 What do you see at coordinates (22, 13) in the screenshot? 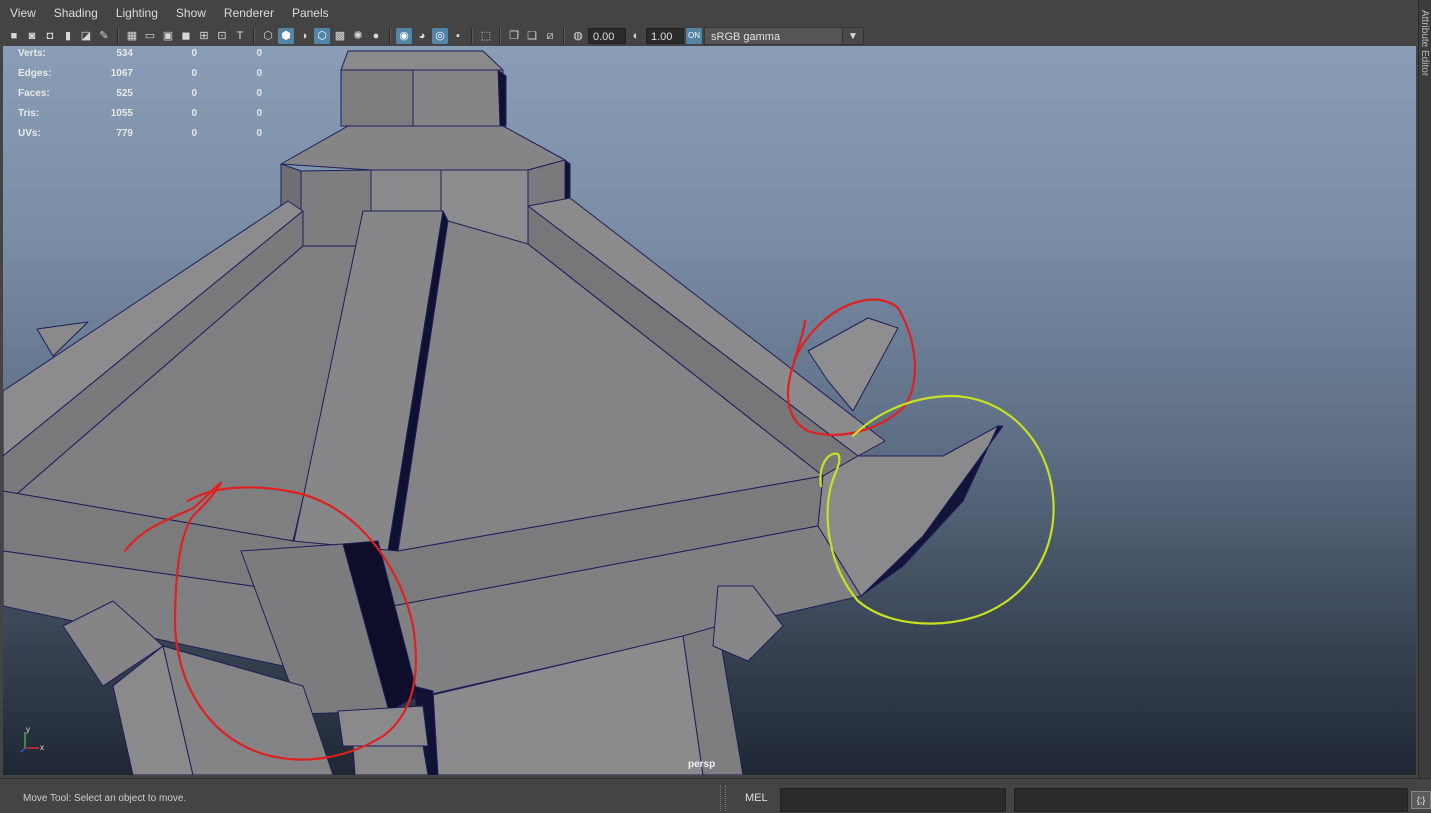
I see `menu-view: View` at bounding box center [22, 13].